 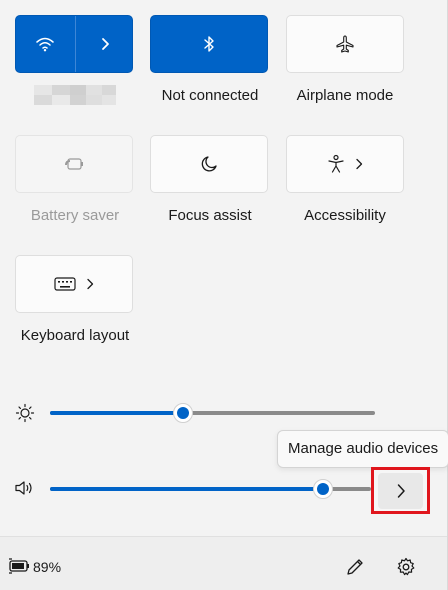 I want to click on keyboard-layout-tile, so click(x=74, y=284).